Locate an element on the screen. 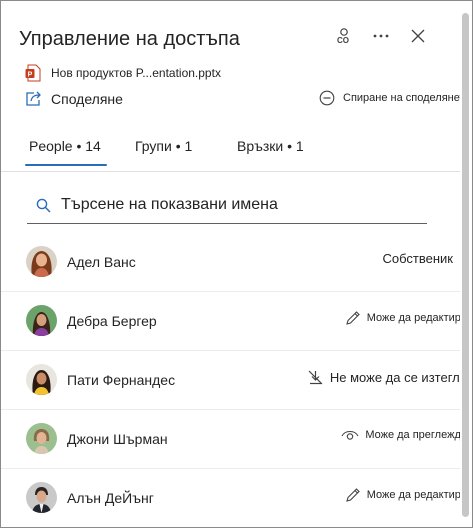  tab-links: Връзки • 1 is located at coordinates (270, 146).